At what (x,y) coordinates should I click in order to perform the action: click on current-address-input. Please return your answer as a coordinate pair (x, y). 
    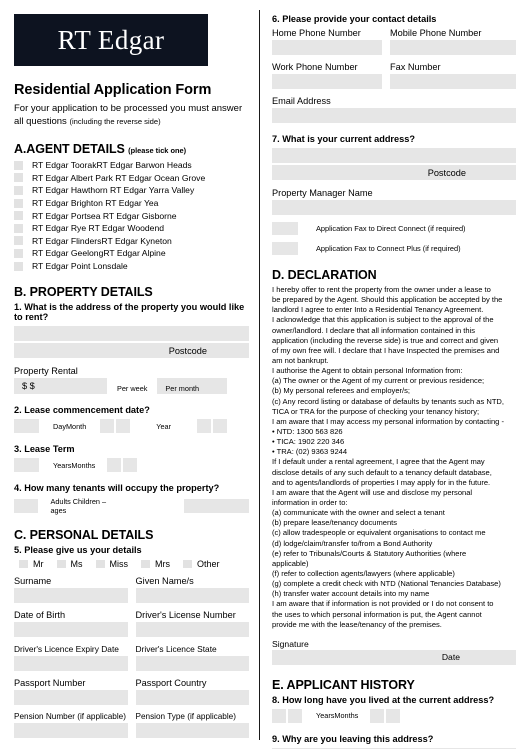
    Looking at the image, I should click on (394, 155).